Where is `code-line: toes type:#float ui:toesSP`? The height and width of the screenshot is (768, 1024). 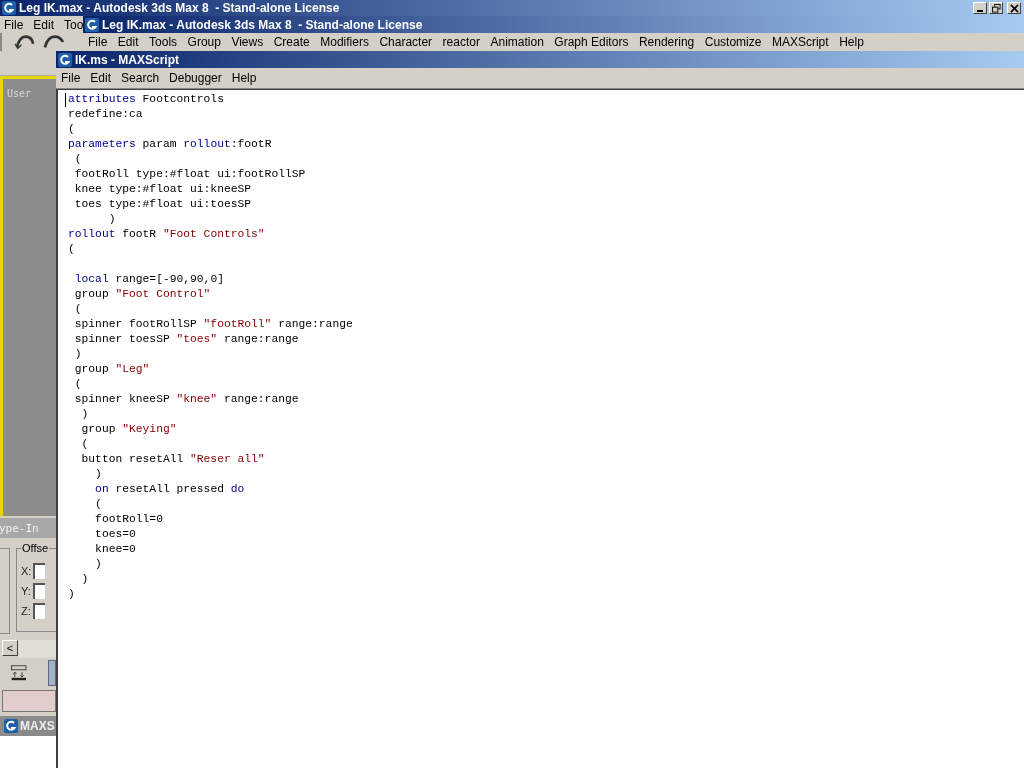
code-line: toes type:#float ui:toesSP is located at coordinates (162, 204).